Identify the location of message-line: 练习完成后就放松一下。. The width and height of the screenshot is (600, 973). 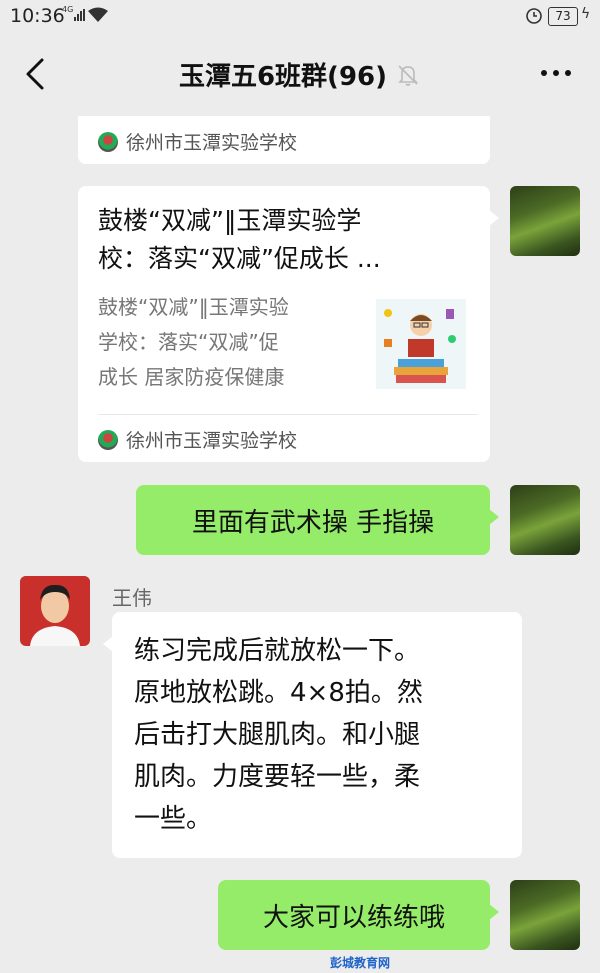
(277, 651).